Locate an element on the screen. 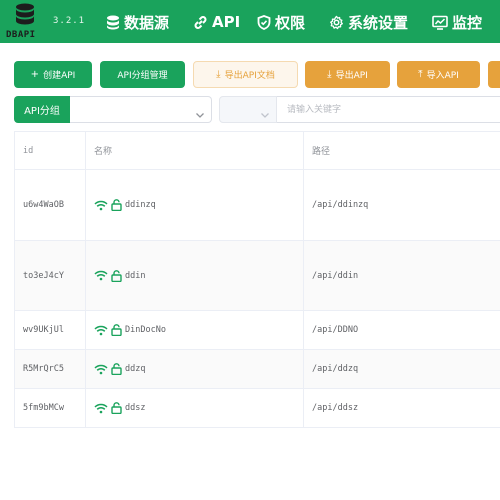  nav-label: 监控 is located at coordinates (467, 22).